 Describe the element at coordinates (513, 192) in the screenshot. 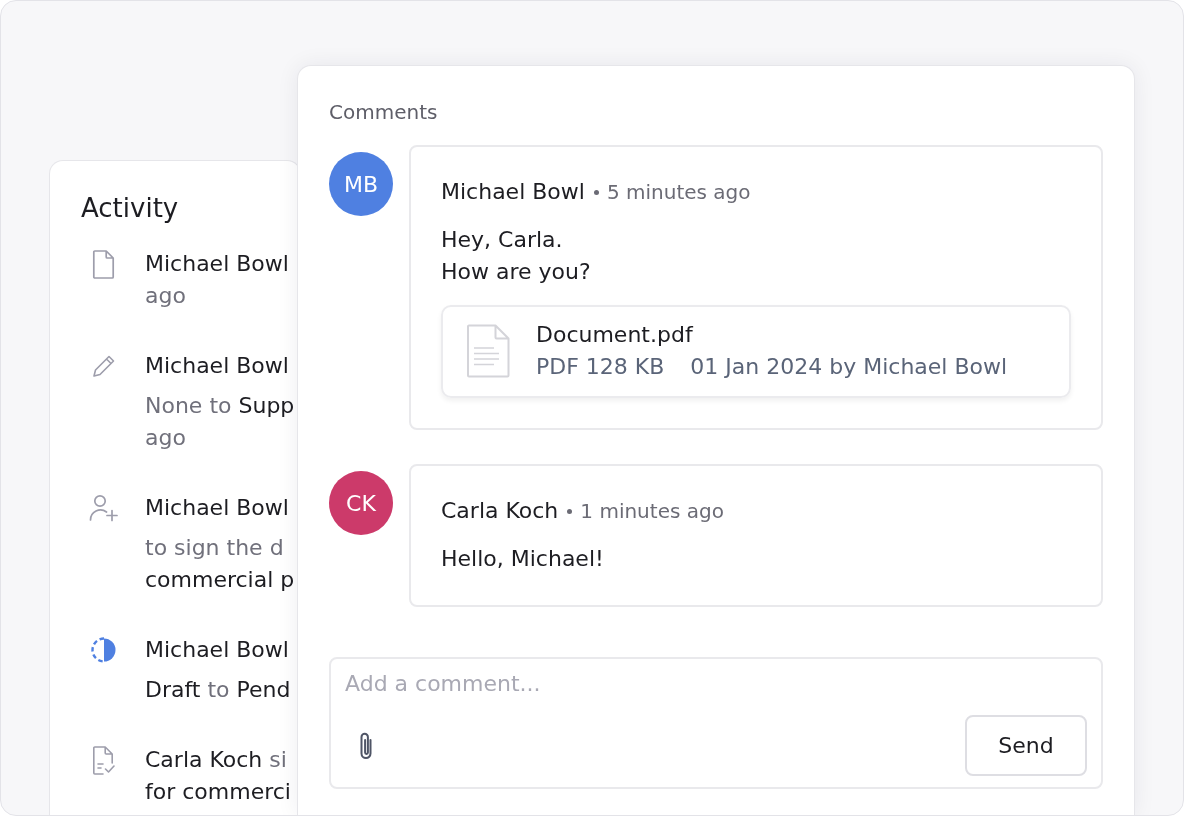

I see `comment-author: Michael Bowl` at that location.